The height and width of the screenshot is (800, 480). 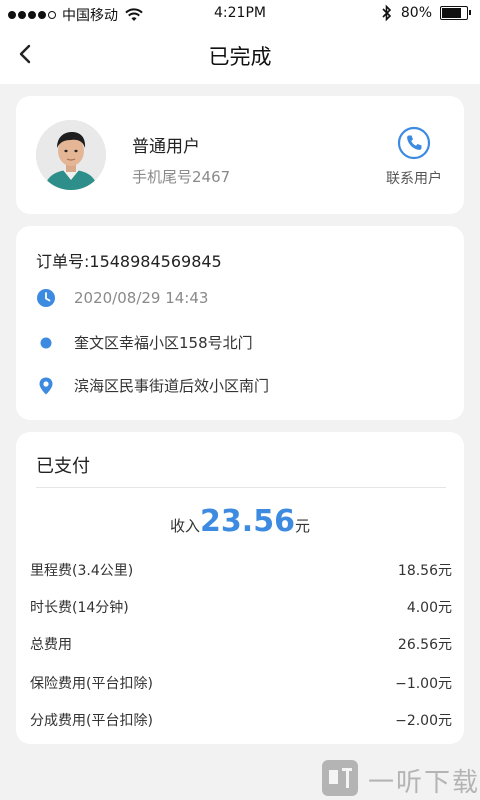 I want to click on watermark: 一听下载, so click(x=399, y=778).